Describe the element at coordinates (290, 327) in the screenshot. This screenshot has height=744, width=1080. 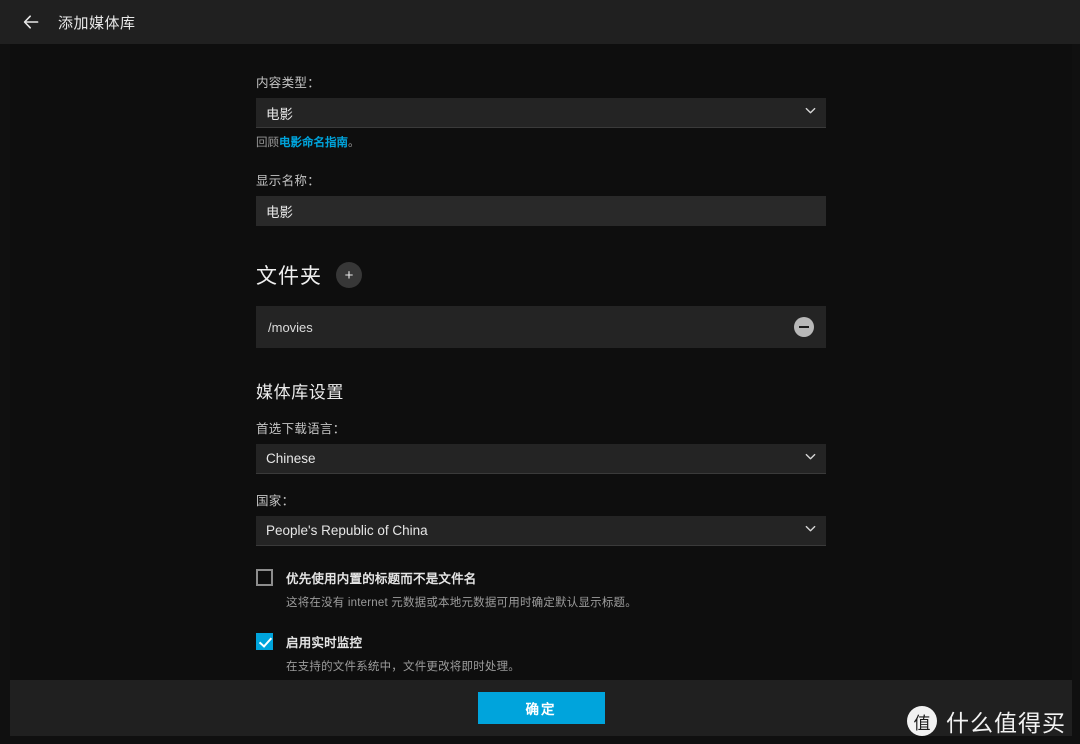
I see `folder-path: /movies` at that location.